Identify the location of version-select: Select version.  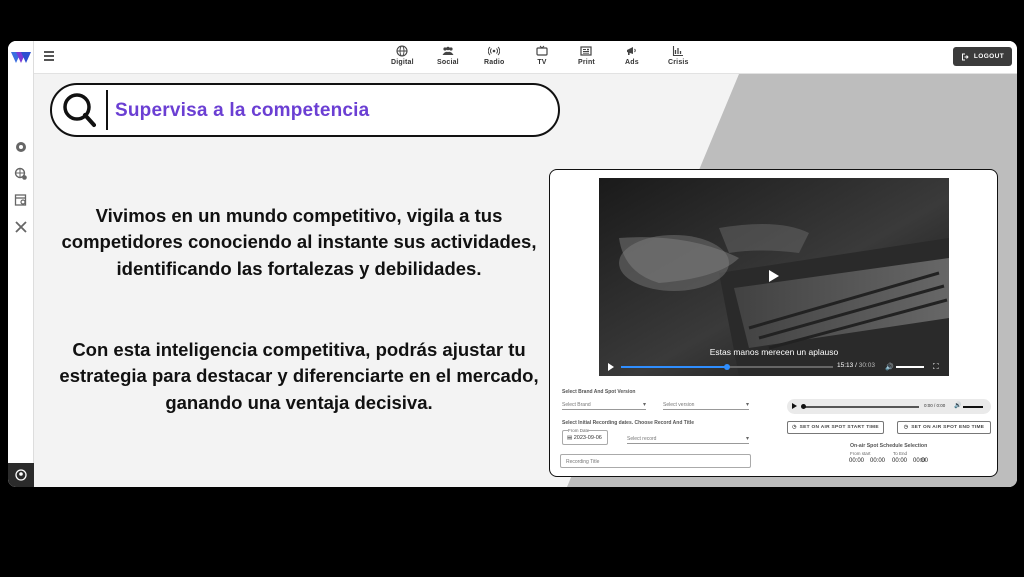
(706, 404).